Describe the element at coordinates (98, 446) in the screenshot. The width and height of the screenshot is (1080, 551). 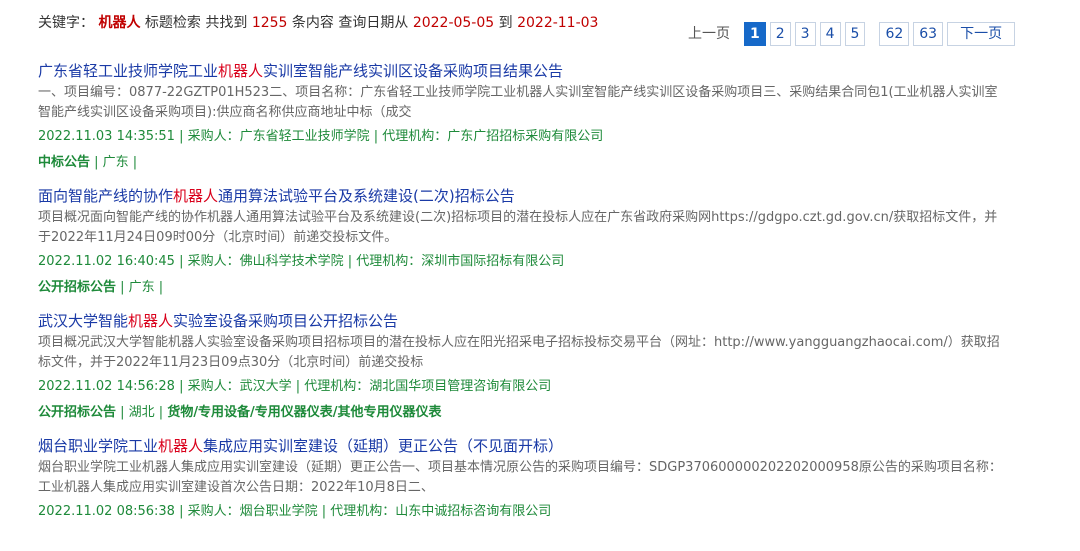
I see `result-title-pre: 烟台职业学院工业` at that location.